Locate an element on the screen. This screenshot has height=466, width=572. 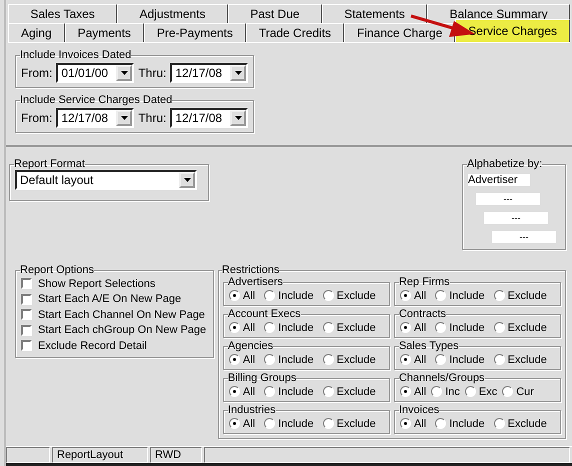
sort-field: Advertiser is located at coordinates (499, 180).